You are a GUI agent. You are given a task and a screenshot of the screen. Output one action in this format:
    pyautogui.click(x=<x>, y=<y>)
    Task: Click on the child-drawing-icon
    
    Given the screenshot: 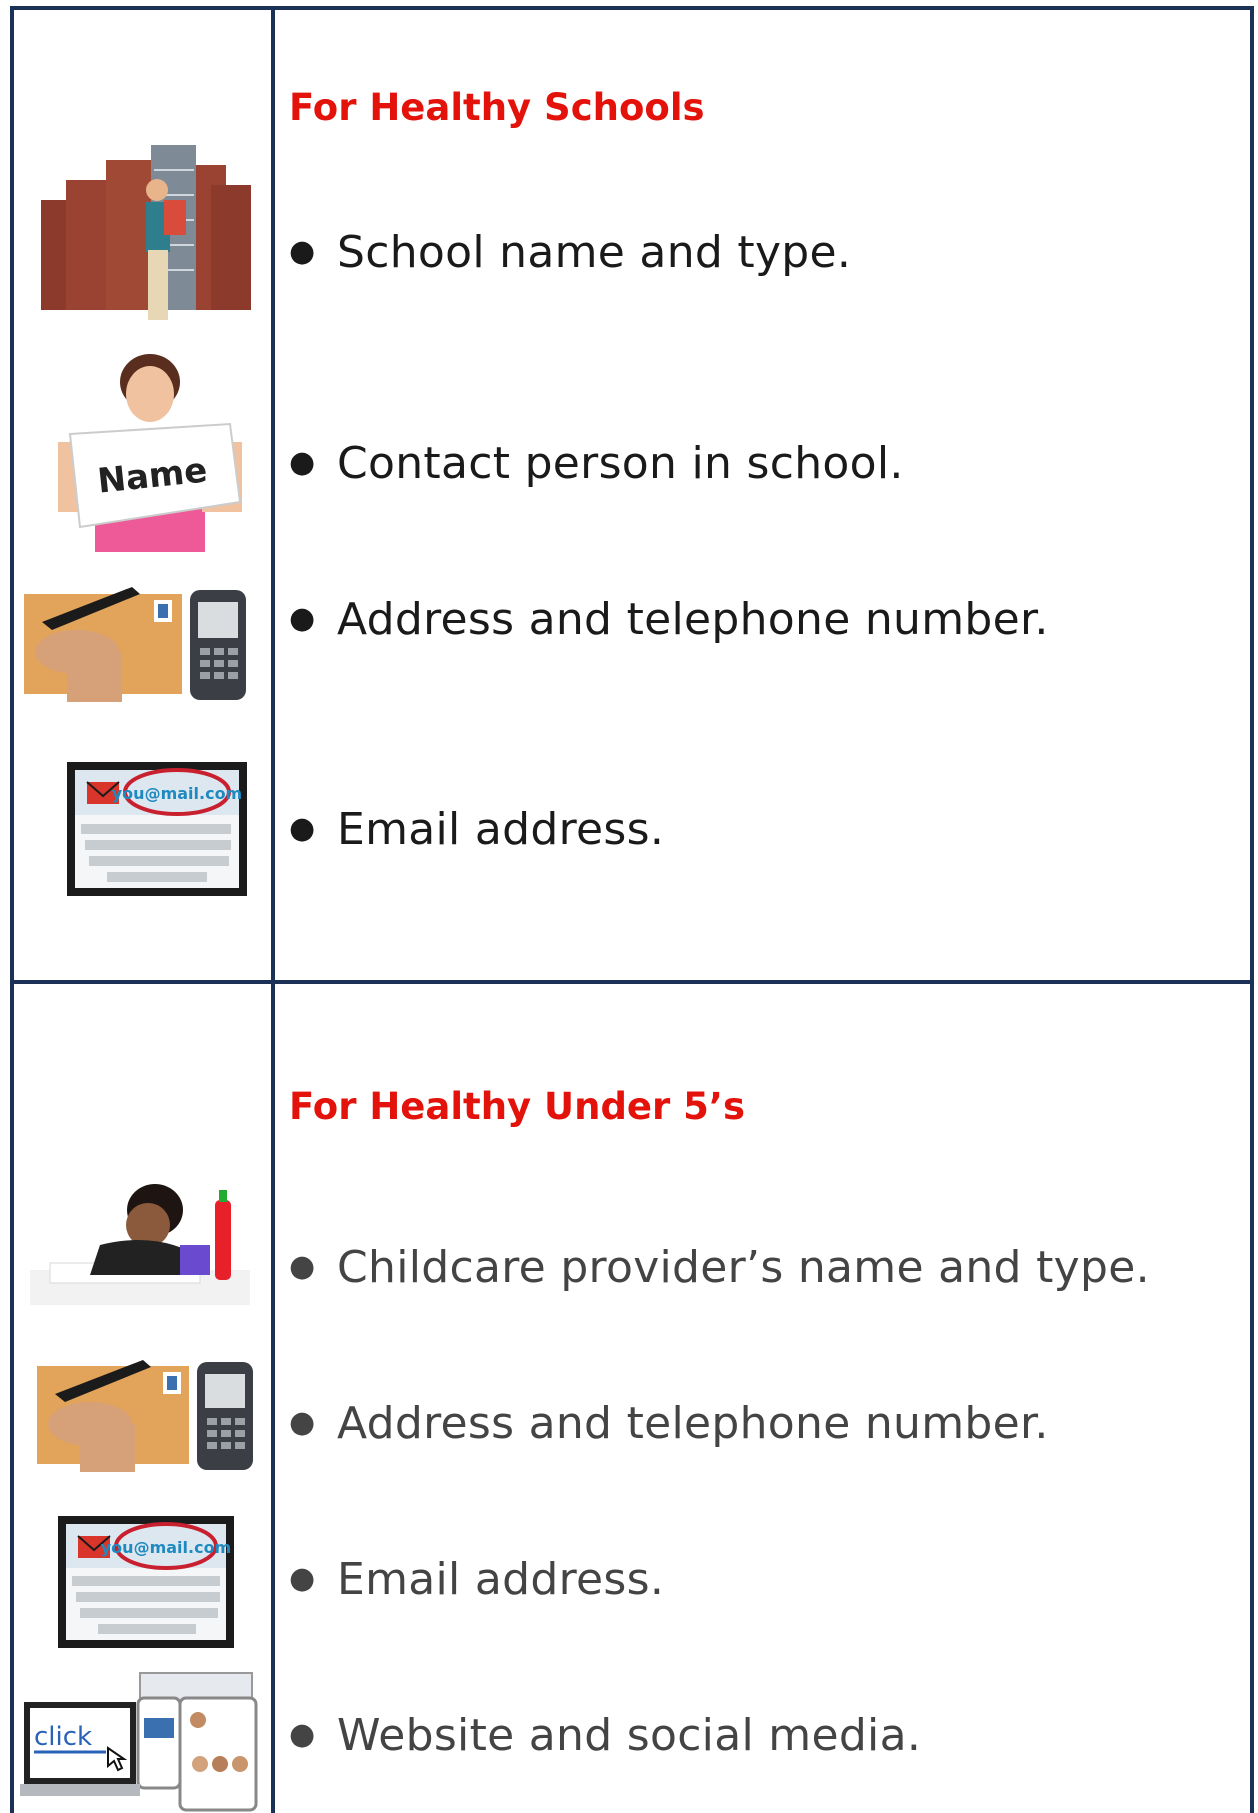 What is the action you would take?
    pyautogui.click(x=140, y=1244)
    